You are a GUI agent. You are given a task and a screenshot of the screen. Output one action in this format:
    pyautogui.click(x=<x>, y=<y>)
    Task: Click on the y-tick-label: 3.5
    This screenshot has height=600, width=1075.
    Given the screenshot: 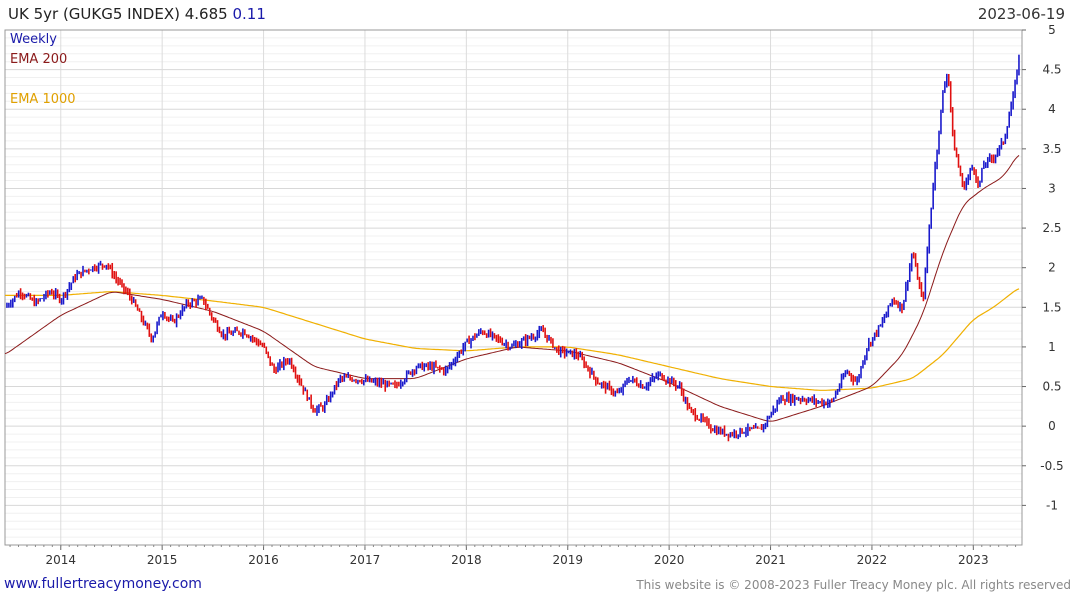 What is the action you would take?
    pyautogui.click(x=1051, y=149)
    